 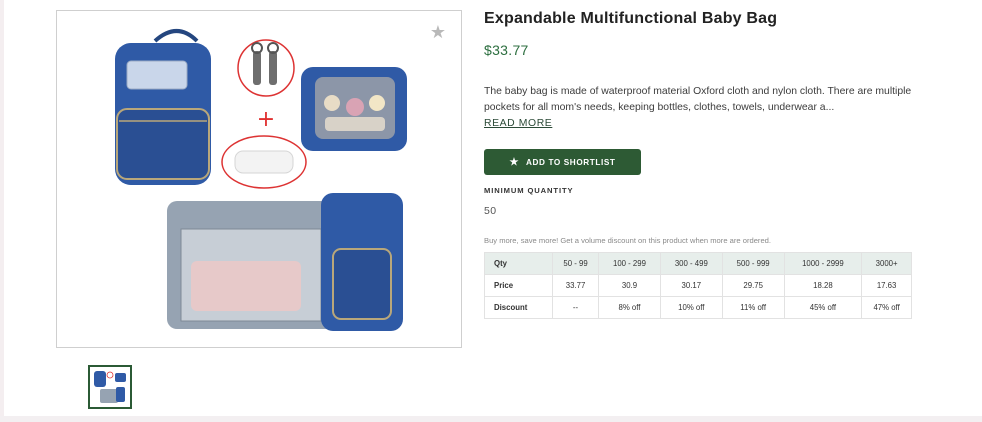 What do you see at coordinates (529, 190) in the screenshot?
I see `minimum-quantity-label: MINIMUM QUANTITY` at bounding box center [529, 190].